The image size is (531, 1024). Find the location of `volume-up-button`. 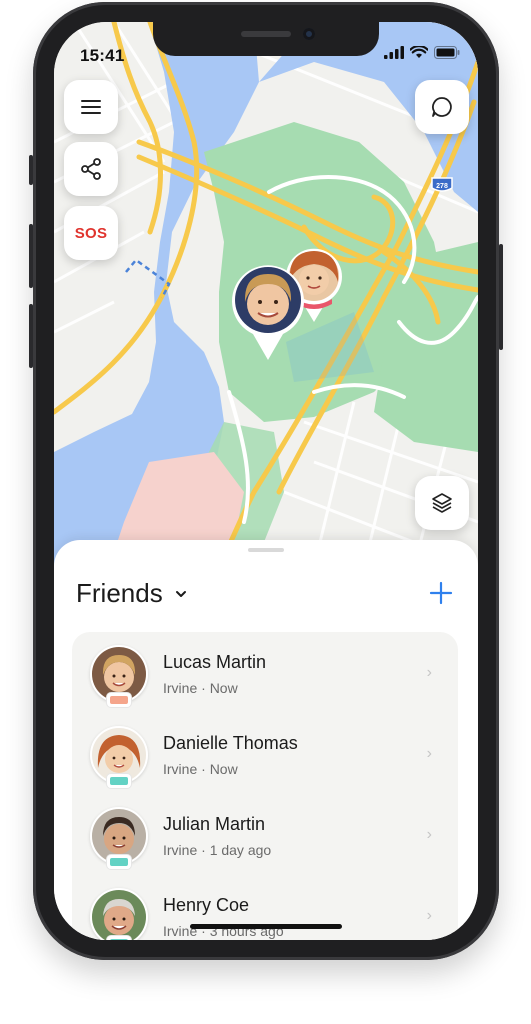

volume-up-button is located at coordinates (31, 256).